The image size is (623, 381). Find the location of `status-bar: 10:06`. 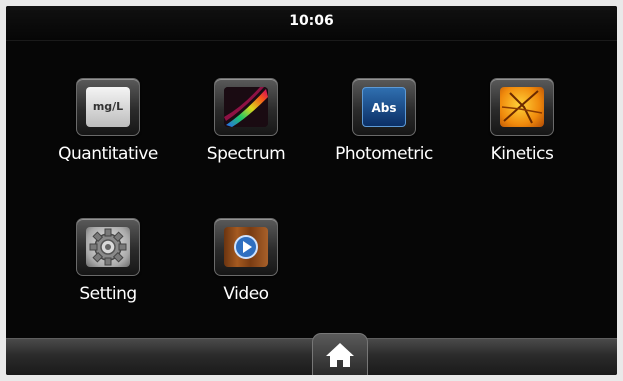

status-bar: 10:06 is located at coordinates (311, 23).